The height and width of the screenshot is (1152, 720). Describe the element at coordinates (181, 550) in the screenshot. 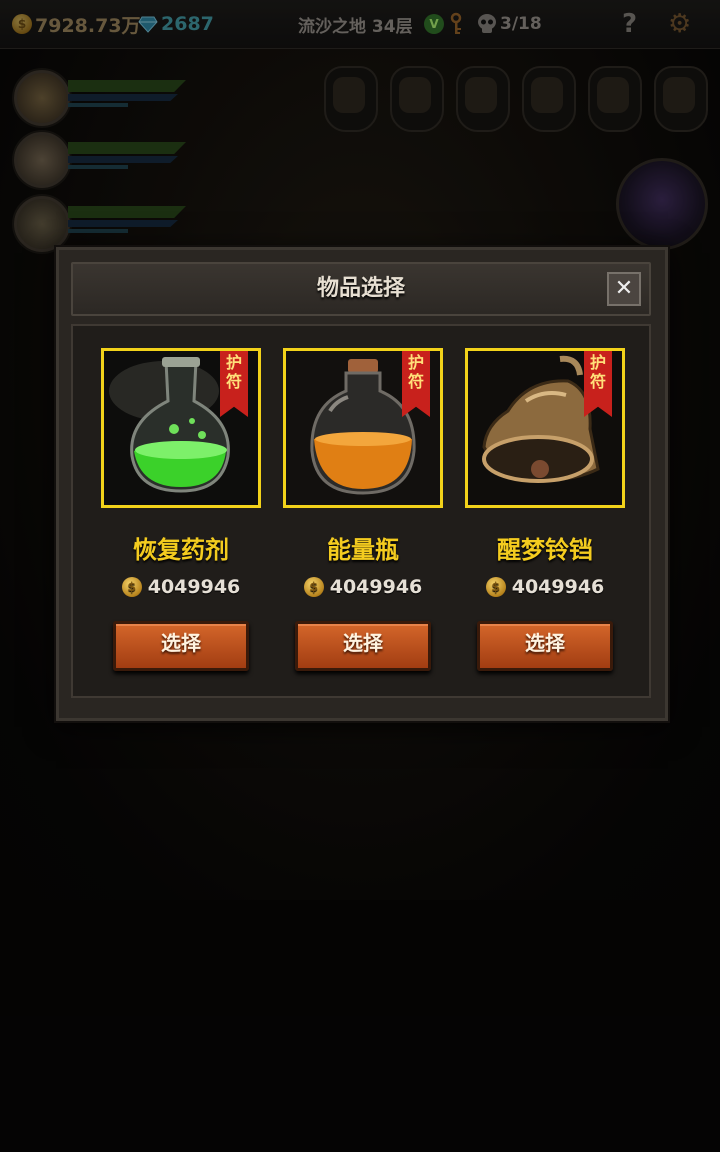

I see `item-name: 恢复药剂` at that location.